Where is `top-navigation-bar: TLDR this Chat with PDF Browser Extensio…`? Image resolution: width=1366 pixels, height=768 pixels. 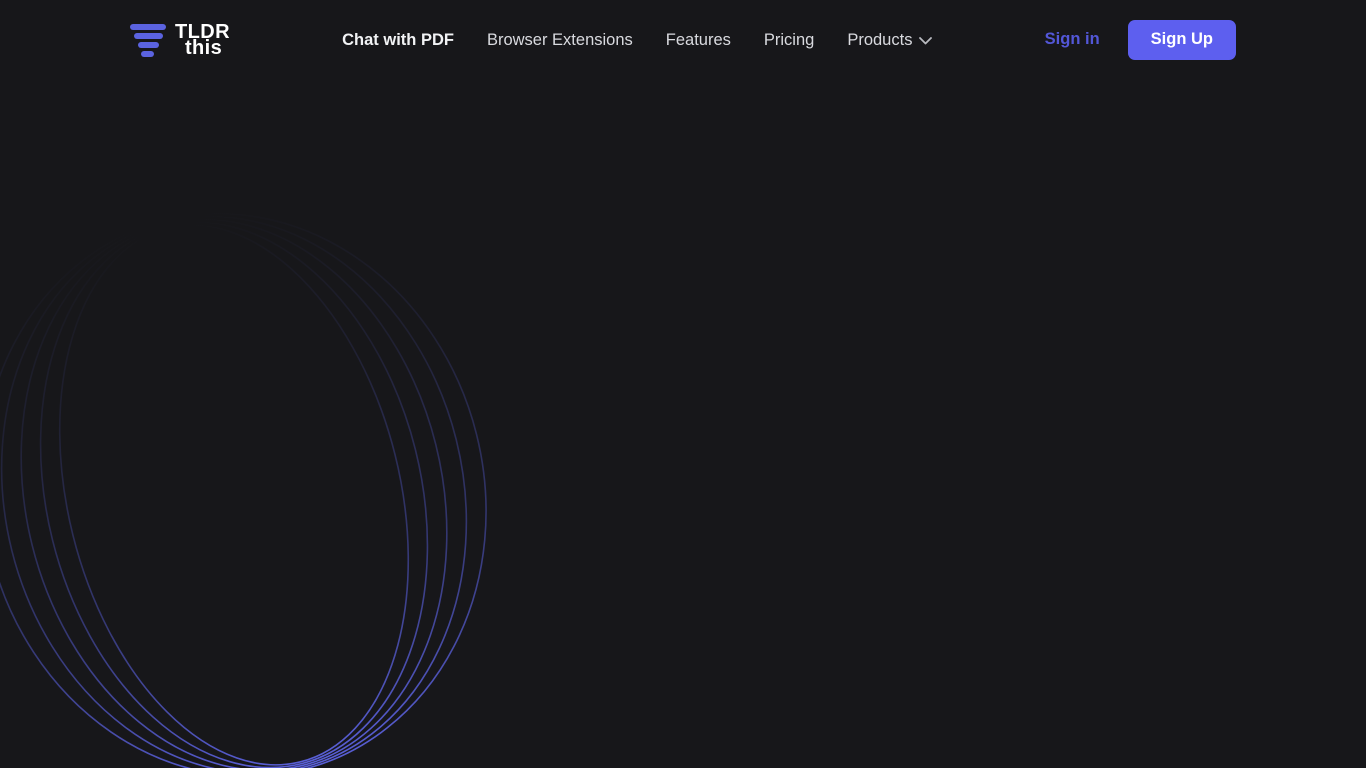
top-navigation-bar: TLDR this Chat with PDF Browser Extensio… is located at coordinates (683, 40).